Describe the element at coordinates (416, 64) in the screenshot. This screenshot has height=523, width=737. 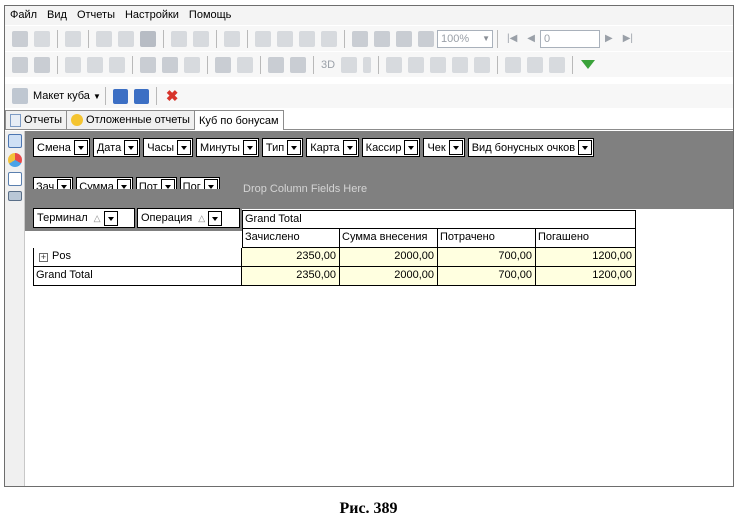
I see `scissors-icon` at that location.